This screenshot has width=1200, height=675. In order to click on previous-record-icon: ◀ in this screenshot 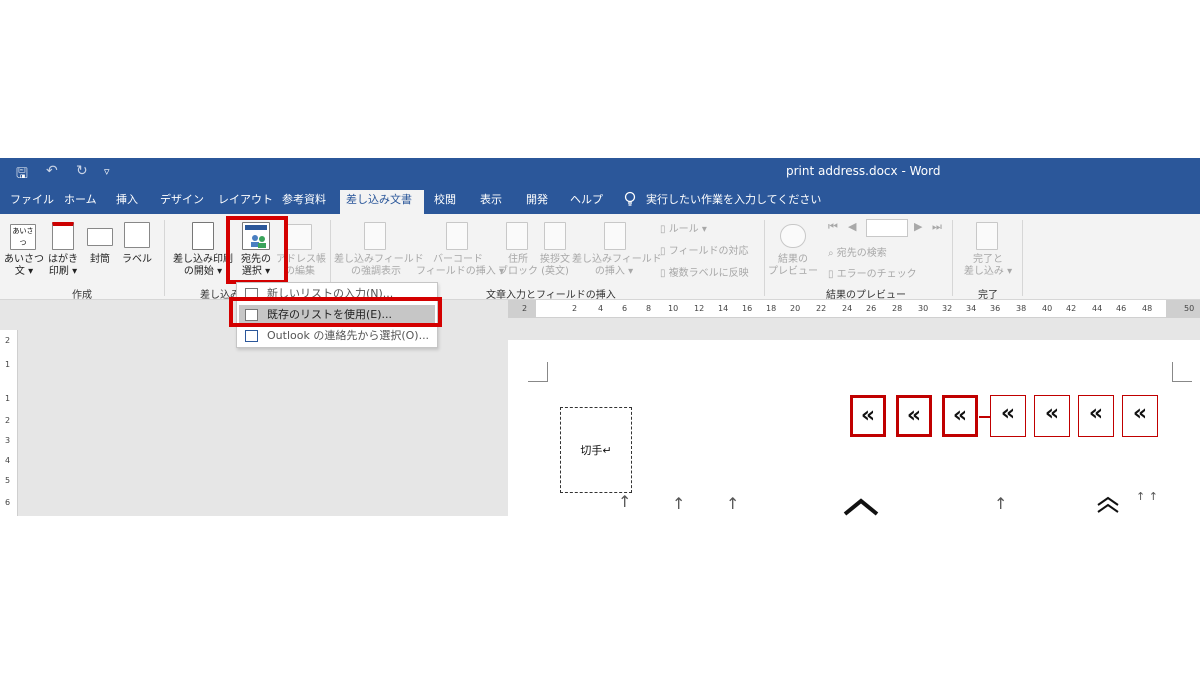, I will do `click(852, 226)`.